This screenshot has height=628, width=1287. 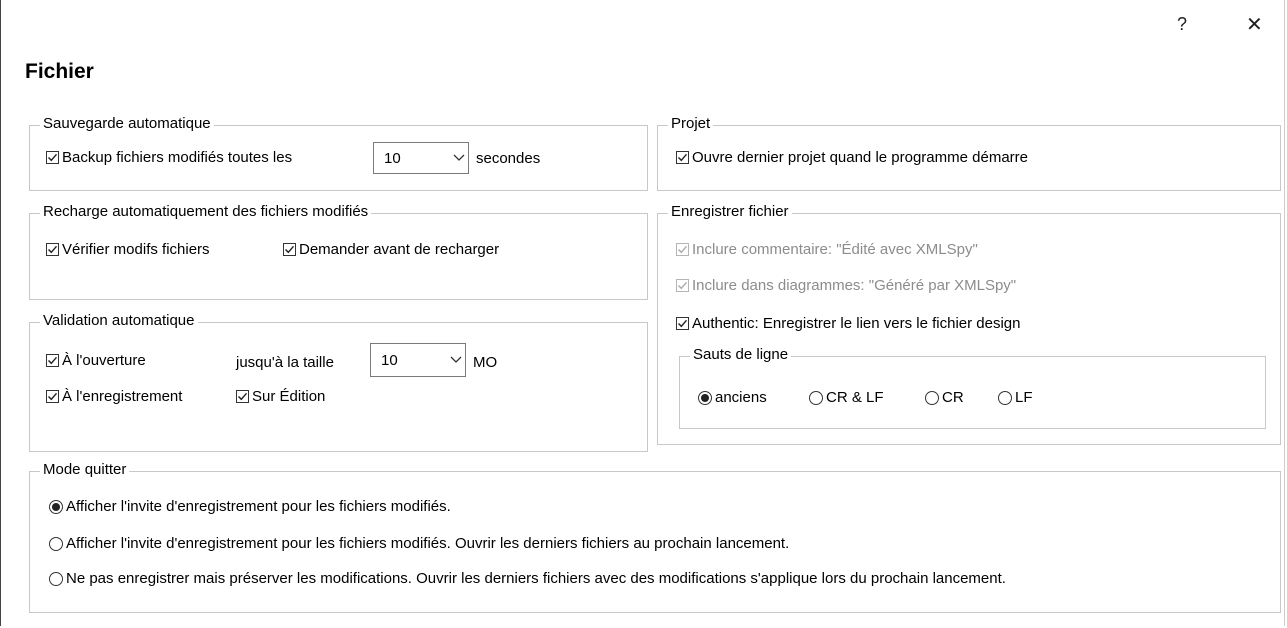 What do you see at coordinates (136, 249) in the screenshot?
I see `check-modified-files-label: Vérifier modifs fichiers` at bounding box center [136, 249].